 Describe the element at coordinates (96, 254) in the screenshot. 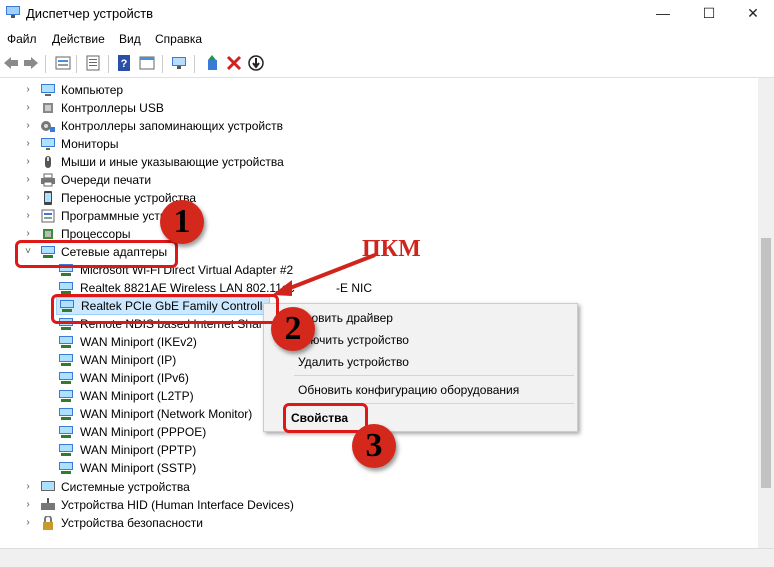

I see `callout-network-adapters` at that location.